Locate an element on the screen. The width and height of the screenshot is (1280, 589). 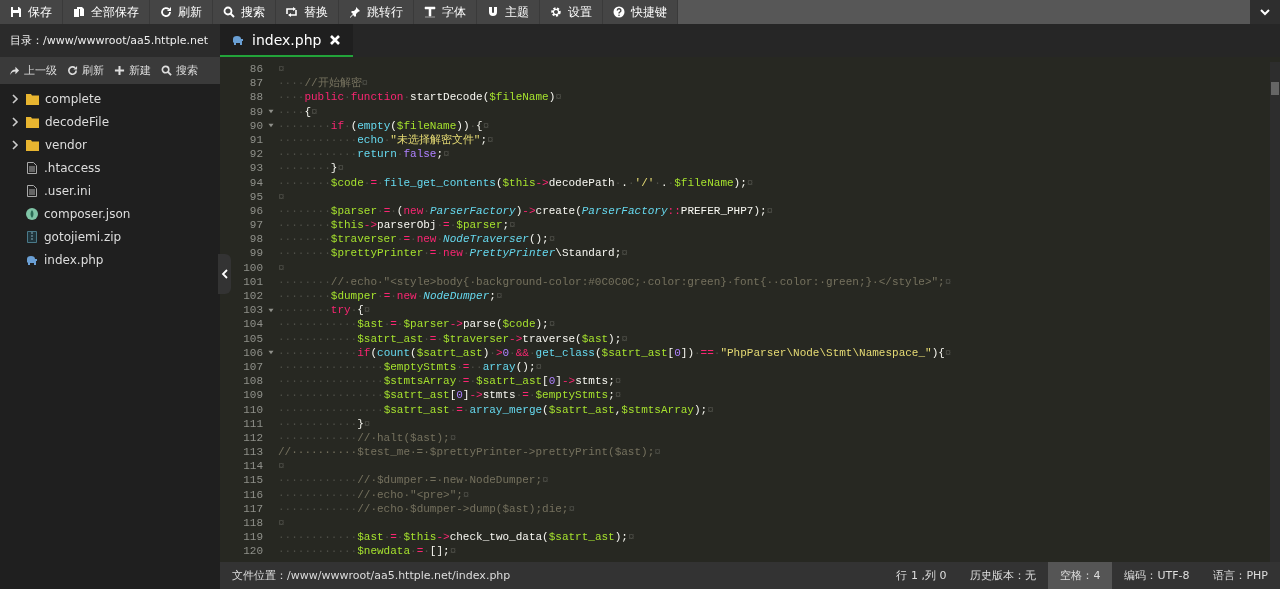
status-item: 编码：UTF-8 is located at coordinates (1157, 575).